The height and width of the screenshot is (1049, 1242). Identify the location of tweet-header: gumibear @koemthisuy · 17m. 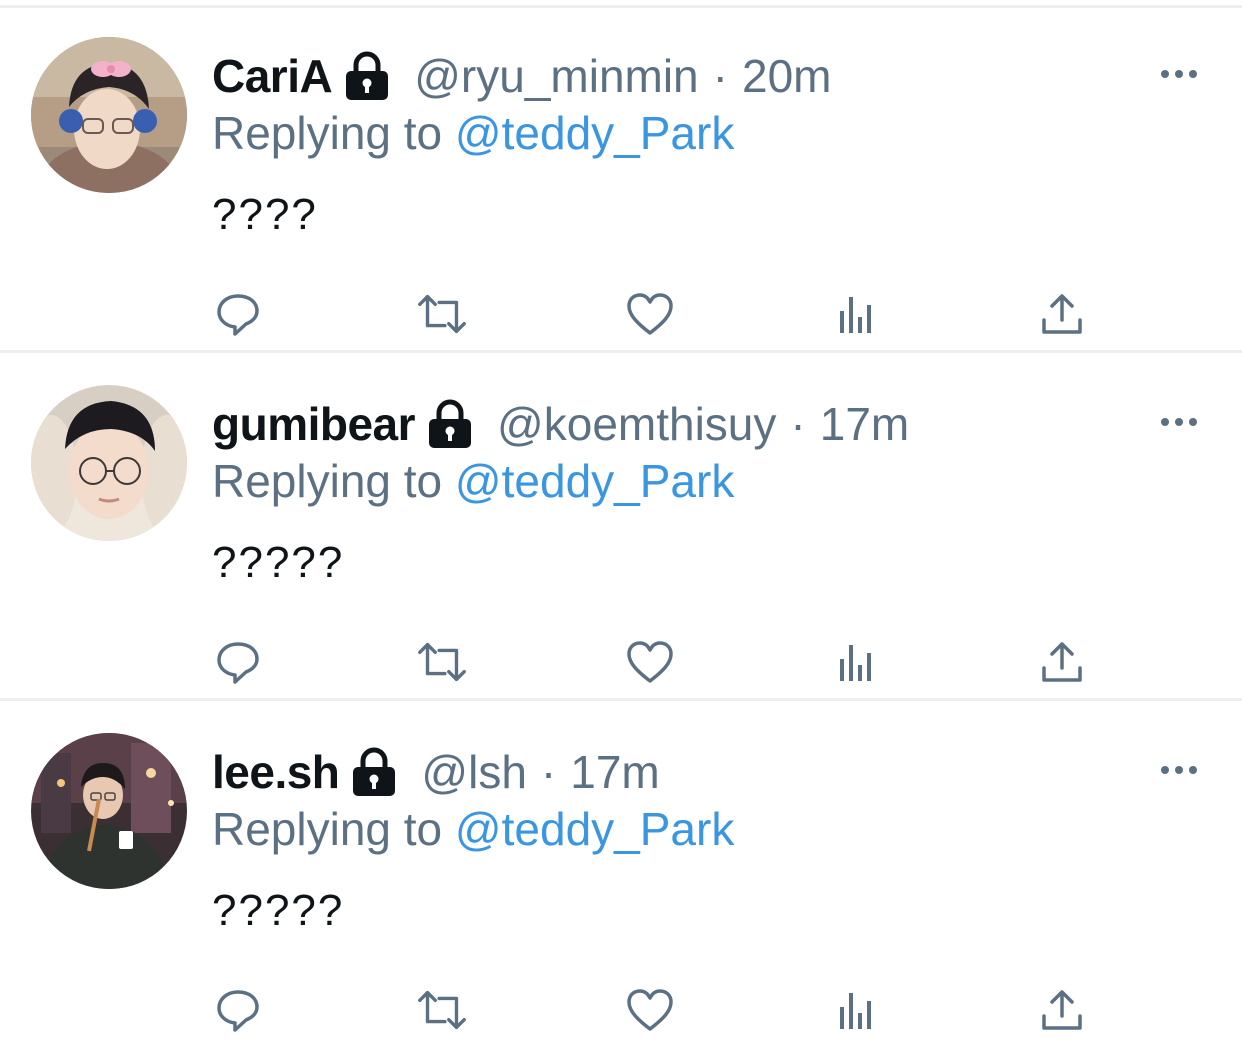
(560, 424).